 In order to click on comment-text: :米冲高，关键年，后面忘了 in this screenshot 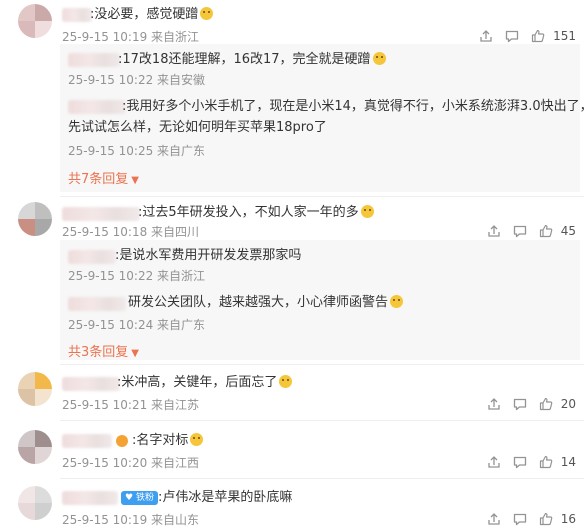, I will do `click(205, 382)`.